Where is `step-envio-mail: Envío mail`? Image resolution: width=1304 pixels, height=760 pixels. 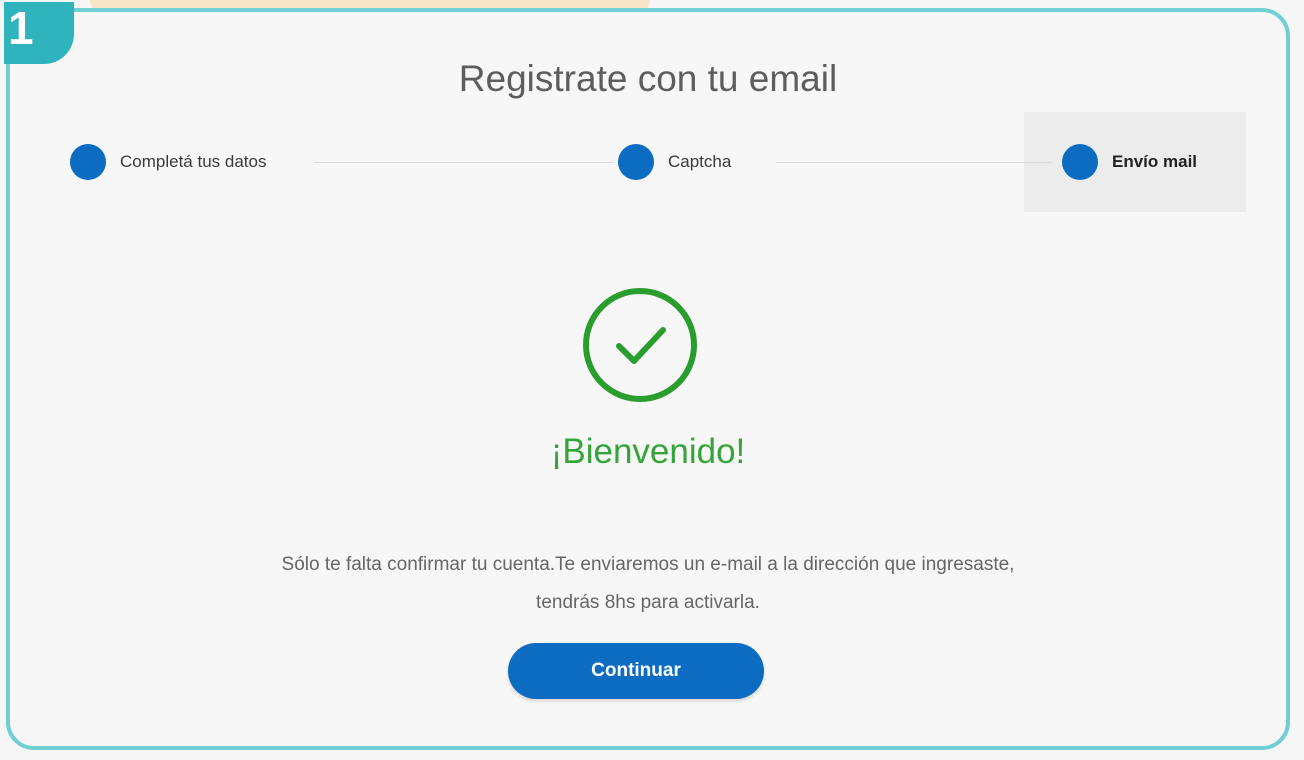
step-envio-mail: Envío mail is located at coordinates (1129, 162).